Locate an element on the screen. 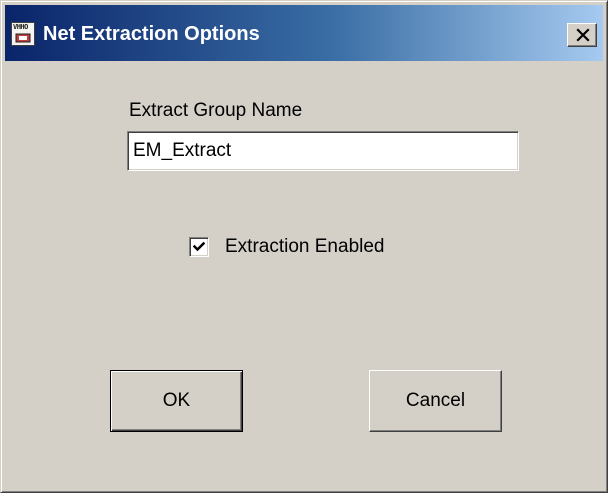 Image resolution: width=608 pixels, height=493 pixels. close-button is located at coordinates (582, 35).